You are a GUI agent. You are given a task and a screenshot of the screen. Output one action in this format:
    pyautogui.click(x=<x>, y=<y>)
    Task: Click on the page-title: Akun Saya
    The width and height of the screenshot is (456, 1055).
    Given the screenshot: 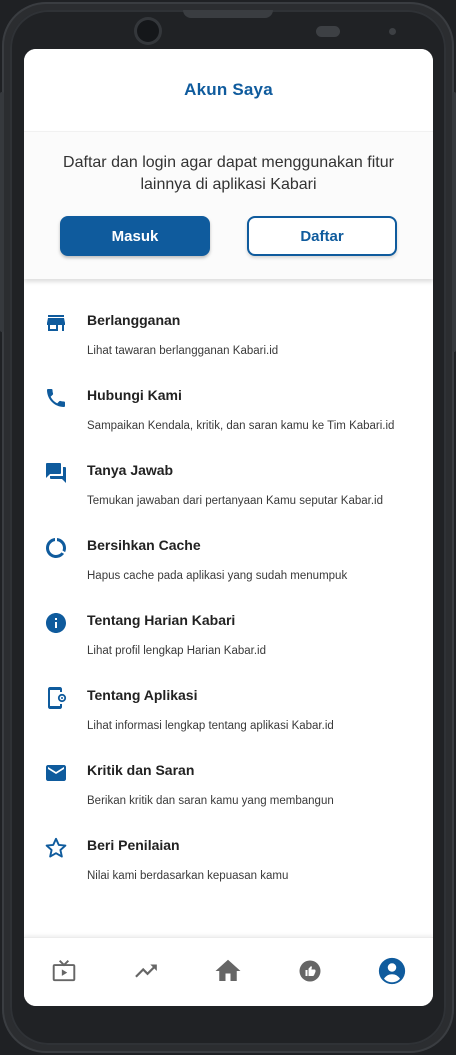 What is the action you would take?
    pyautogui.click(x=228, y=89)
    